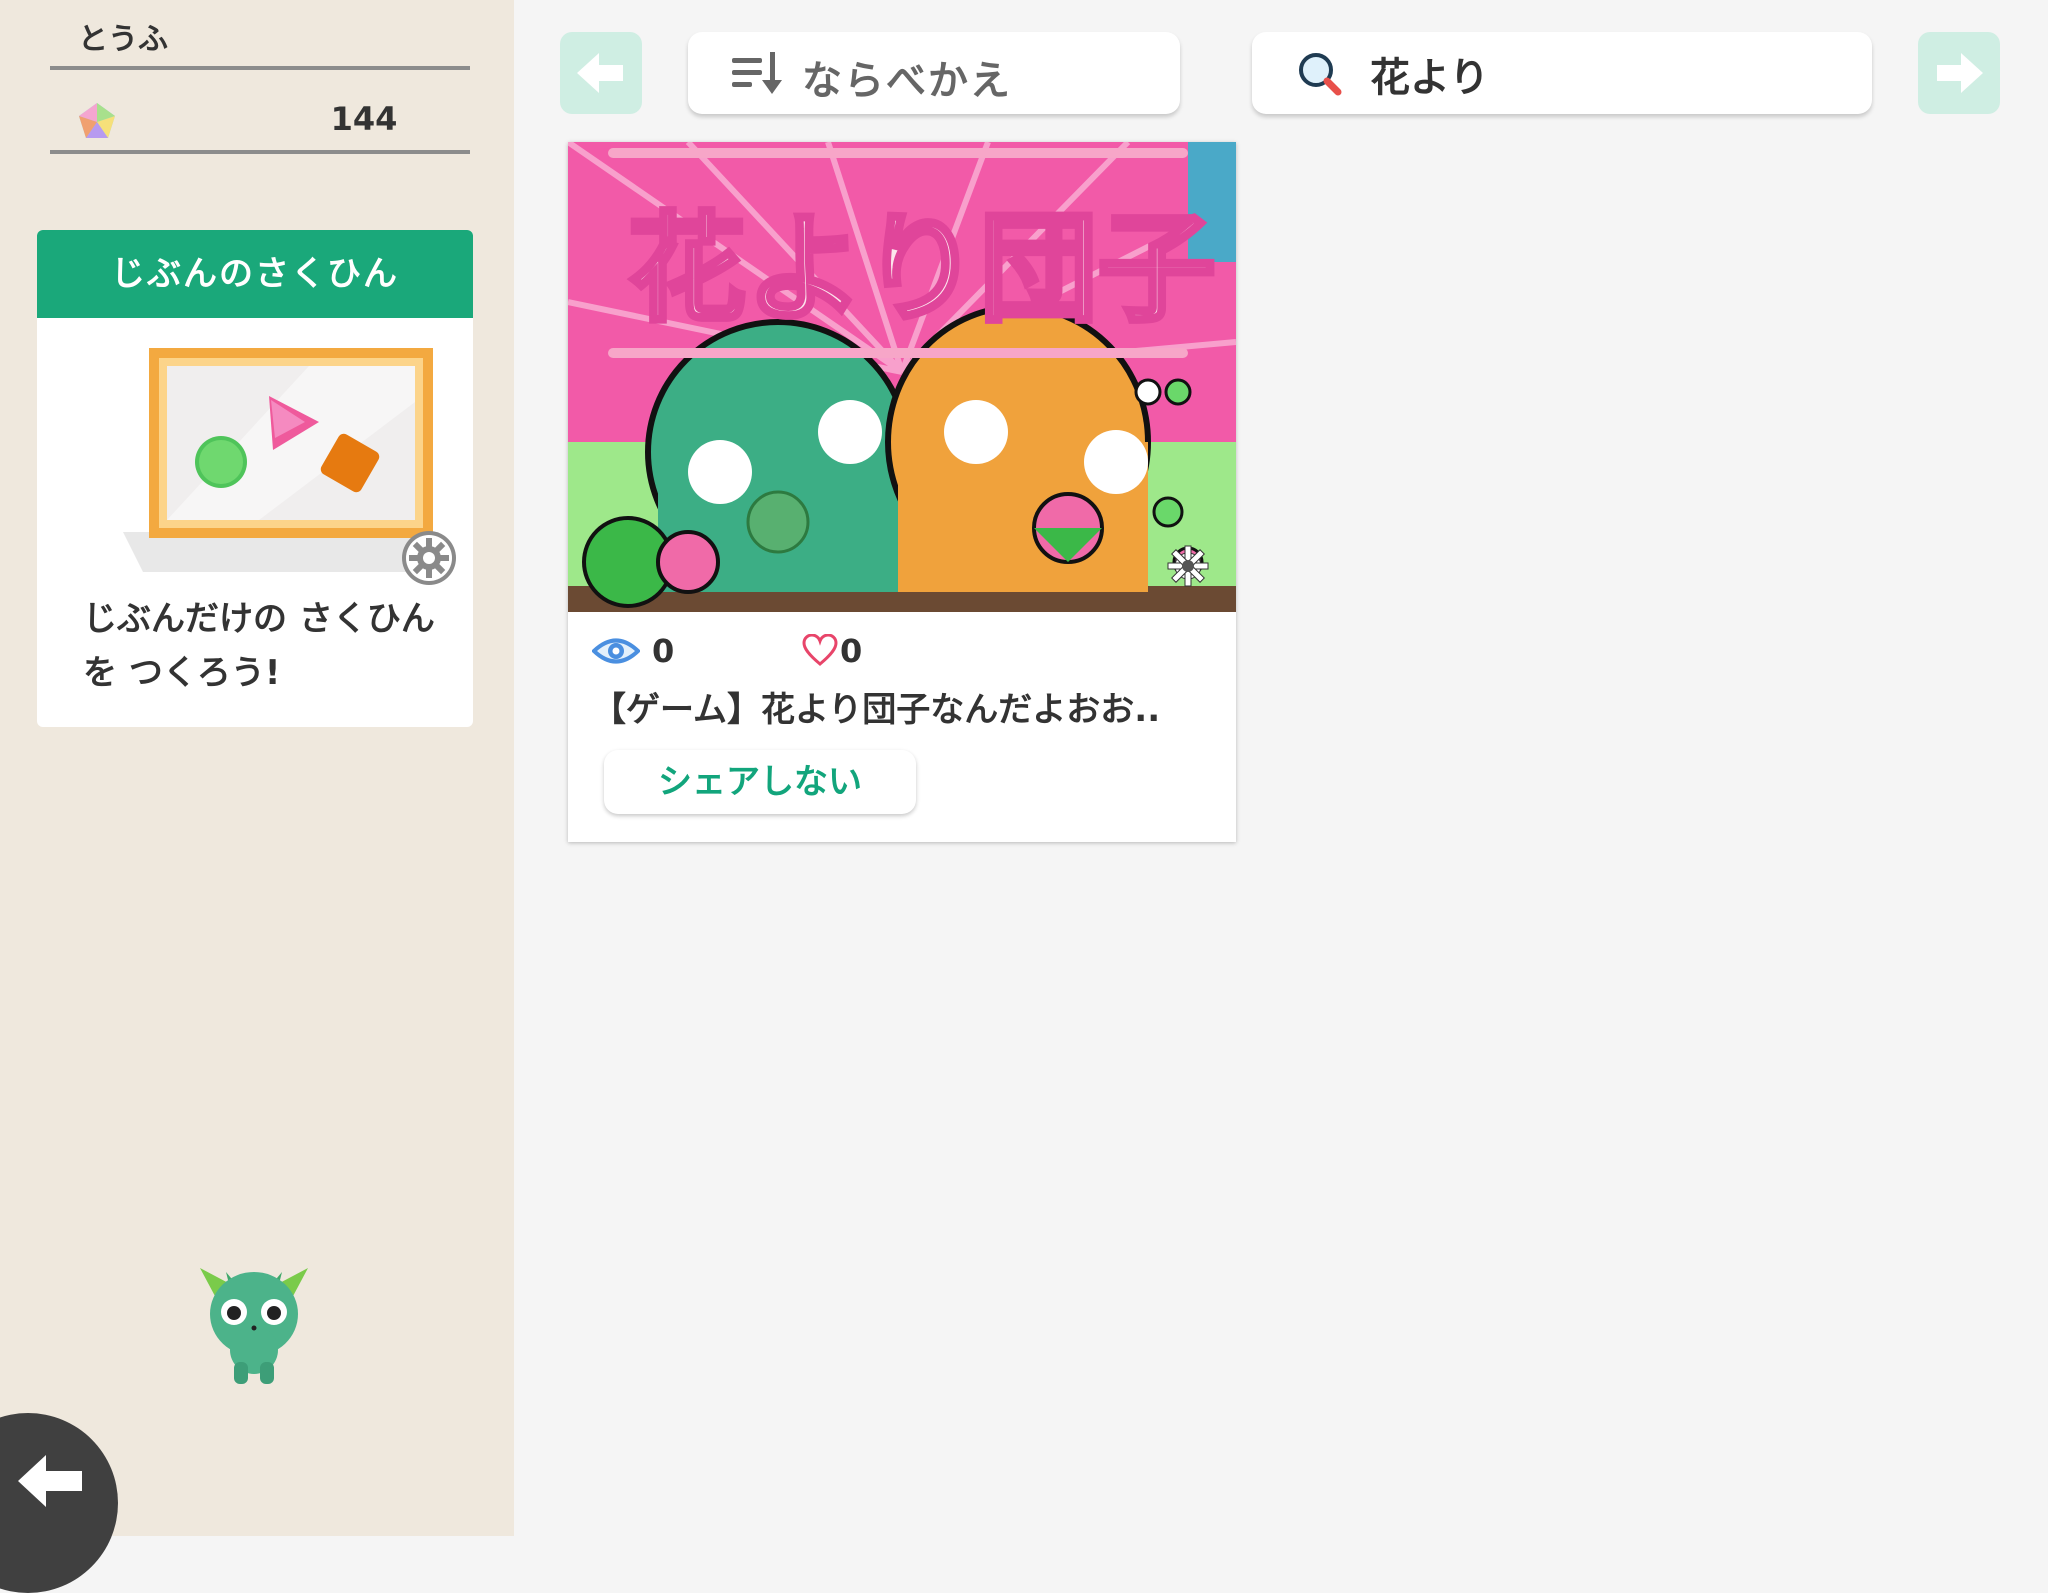 Image resolution: width=2048 pixels, height=1593 pixels. Describe the element at coordinates (663, 651) in the screenshot. I see `view-count: 0` at that location.